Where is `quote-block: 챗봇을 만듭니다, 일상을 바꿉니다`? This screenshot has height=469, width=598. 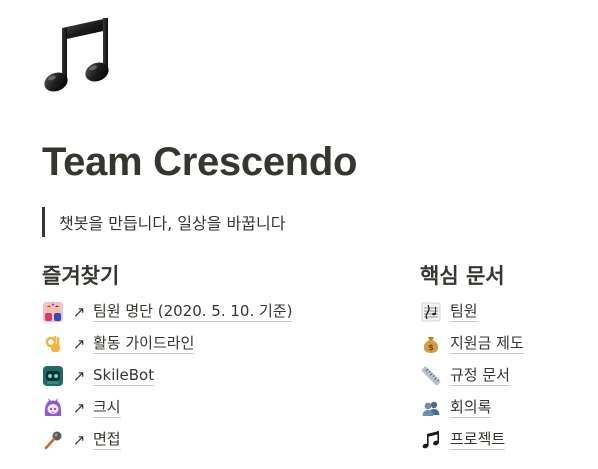 quote-block: 챗봇을 만듭니다, 일상을 바꿉니다 is located at coordinates (163, 222).